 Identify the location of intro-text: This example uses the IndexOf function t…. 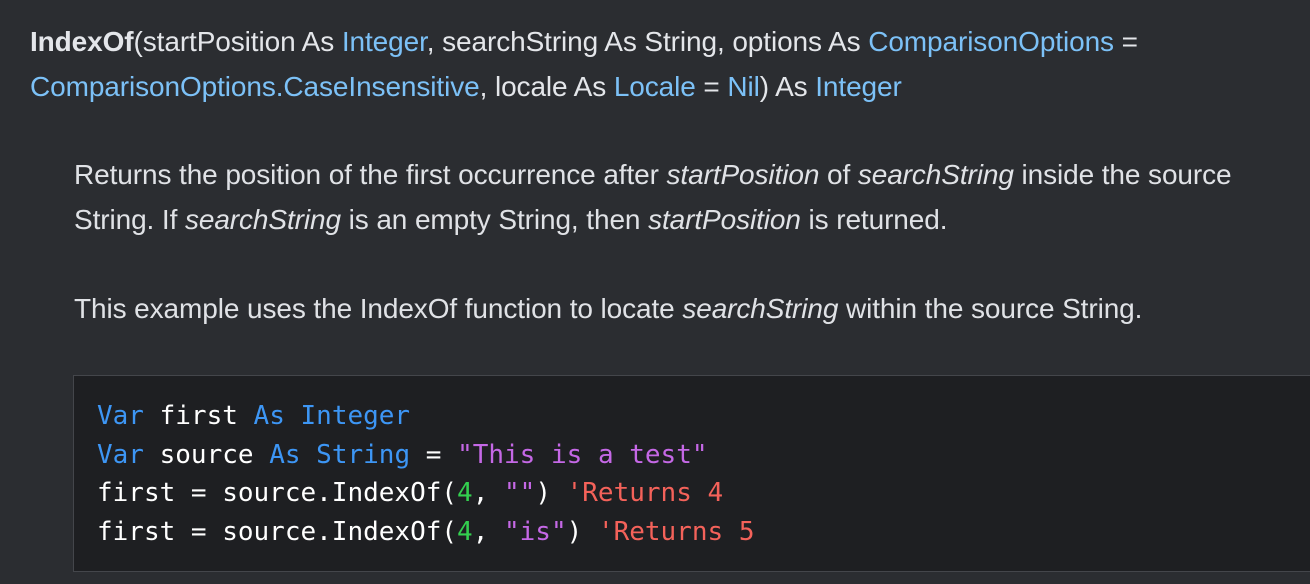
(378, 308).